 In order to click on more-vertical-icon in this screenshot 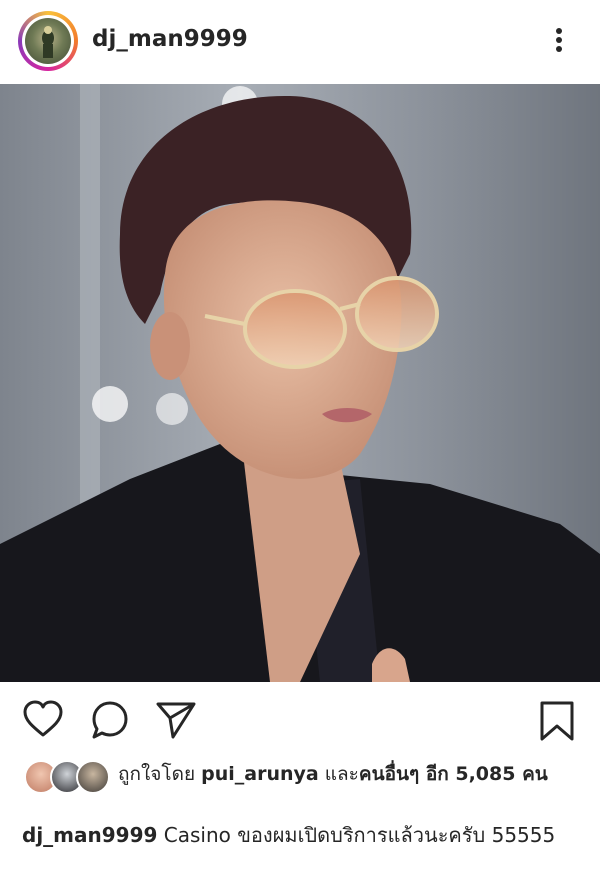, I will do `click(560, 40)`.